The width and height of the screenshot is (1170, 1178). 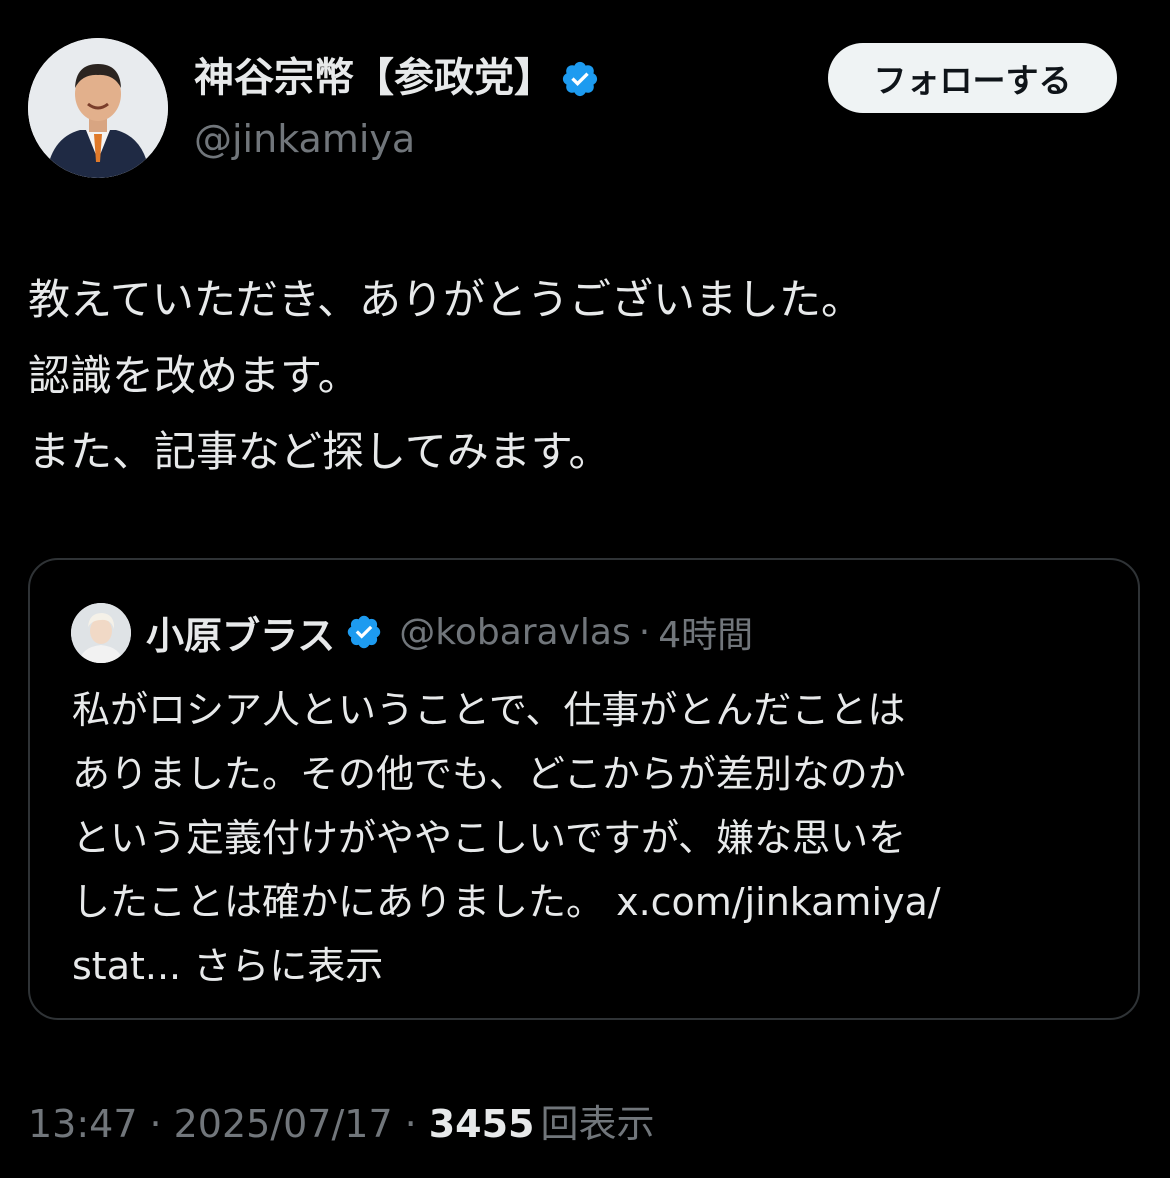 I want to click on quoted-author-handle: @kobaravlas, so click(x=515, y=632).